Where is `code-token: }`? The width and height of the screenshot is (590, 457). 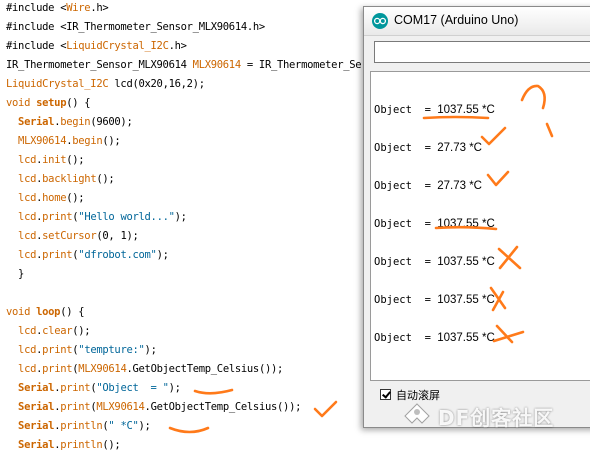 code-token: } is located at coordinates (15, 274).